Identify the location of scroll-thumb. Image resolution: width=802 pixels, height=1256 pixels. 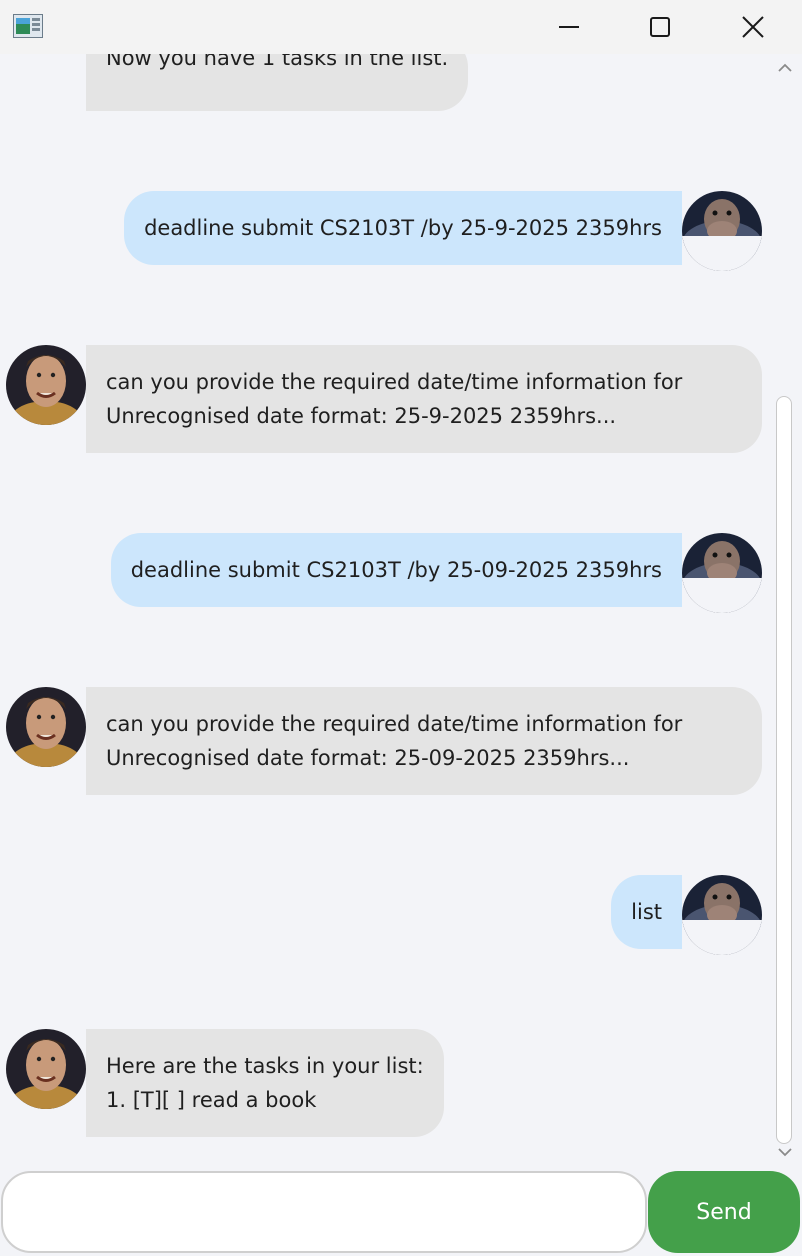
(784, 770).